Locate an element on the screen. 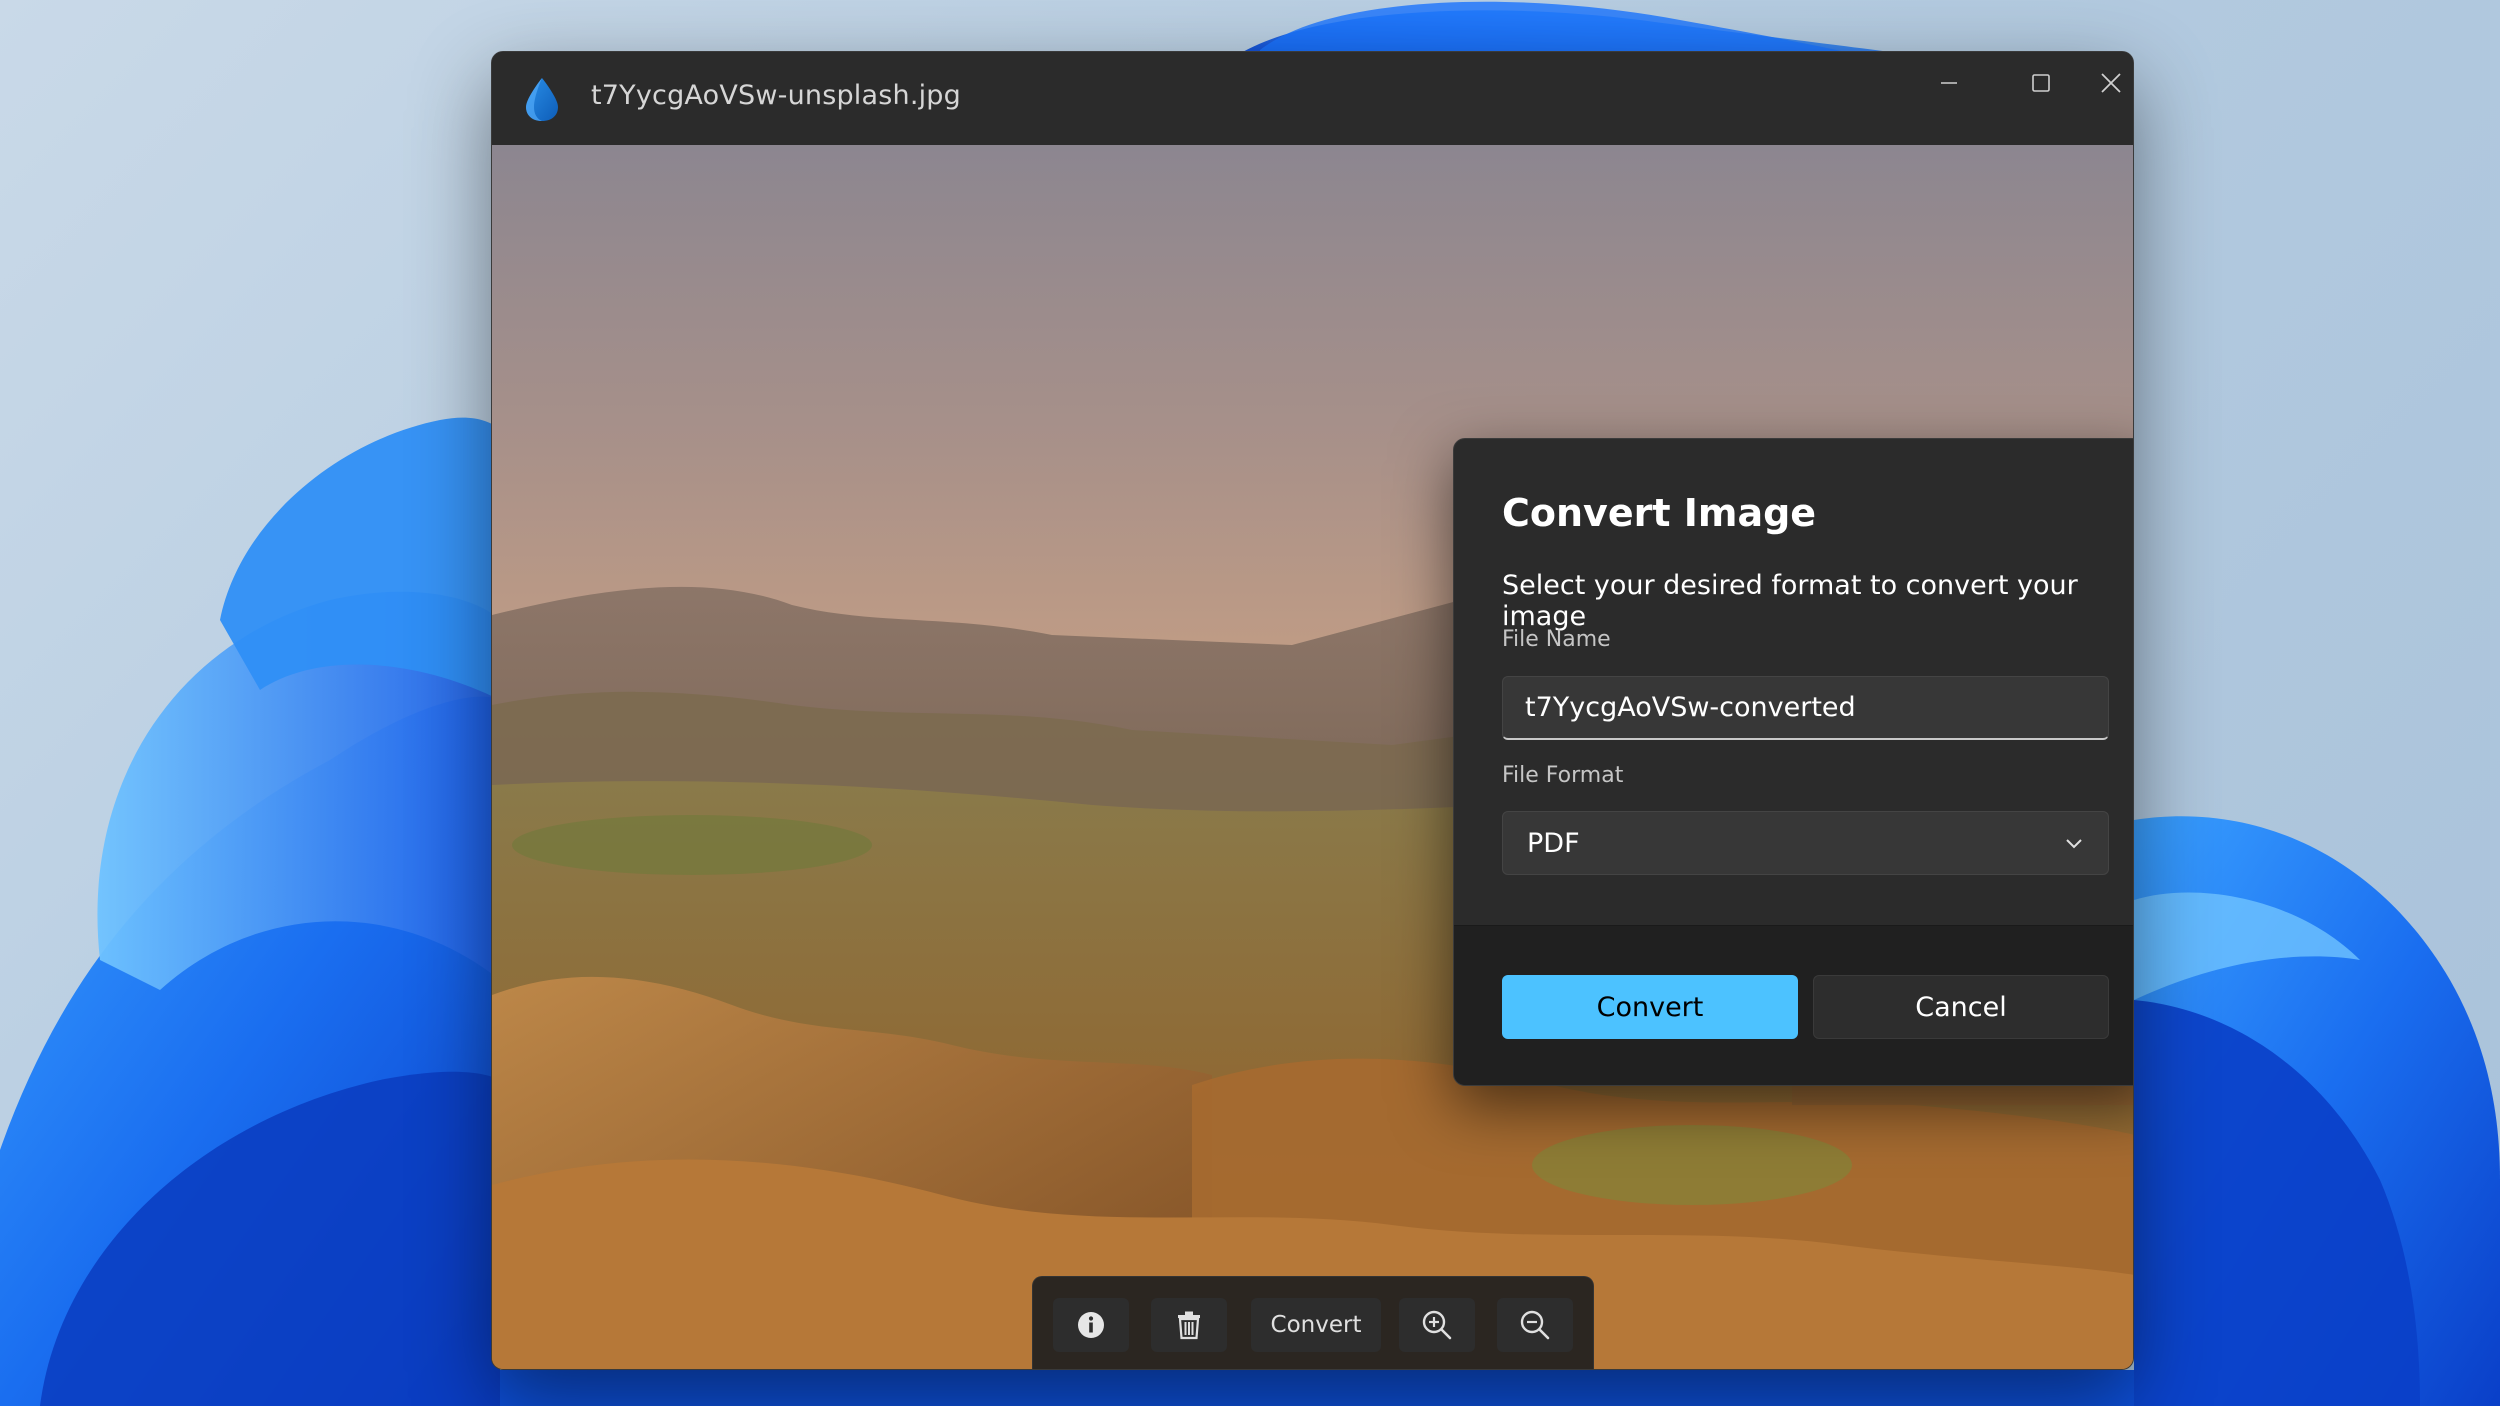 This screenshot has height=1406, width=2500. bottom-toolbar: Convert is located at coordinates (1313, 1322).